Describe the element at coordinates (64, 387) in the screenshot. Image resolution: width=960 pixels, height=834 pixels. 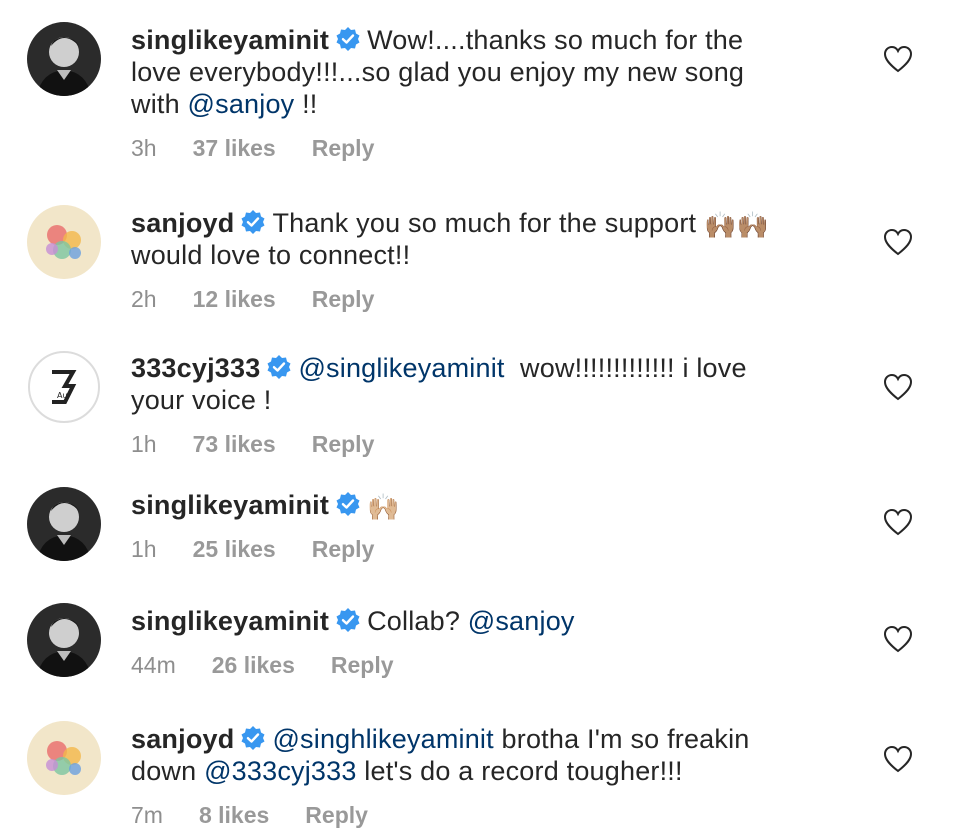
I see `avatar: Au` at that location.